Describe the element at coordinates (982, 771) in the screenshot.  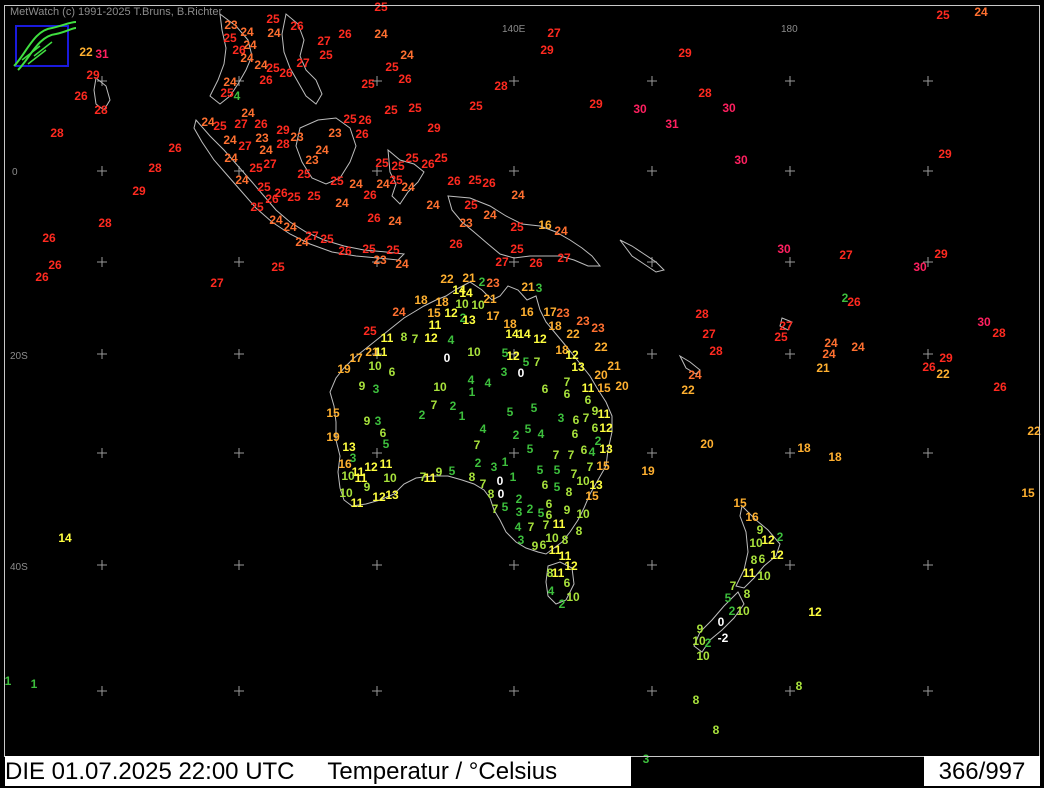
I see `frame-counter: 366/997` at that location.